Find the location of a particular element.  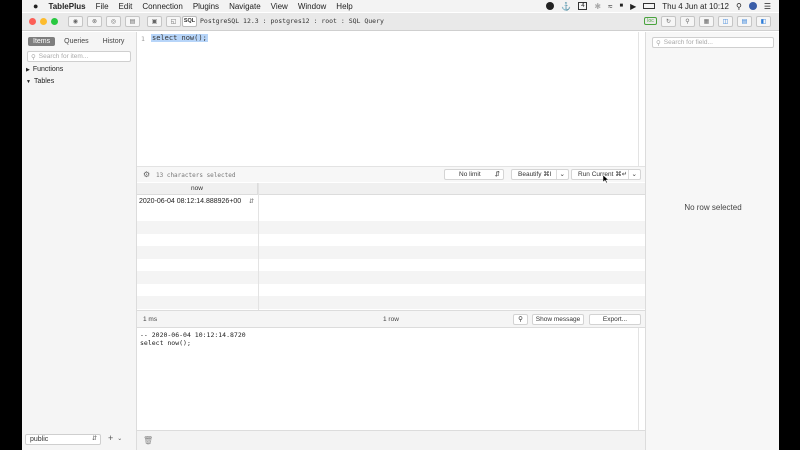

tab-queries: Queries is located at coordinates (76, 41).